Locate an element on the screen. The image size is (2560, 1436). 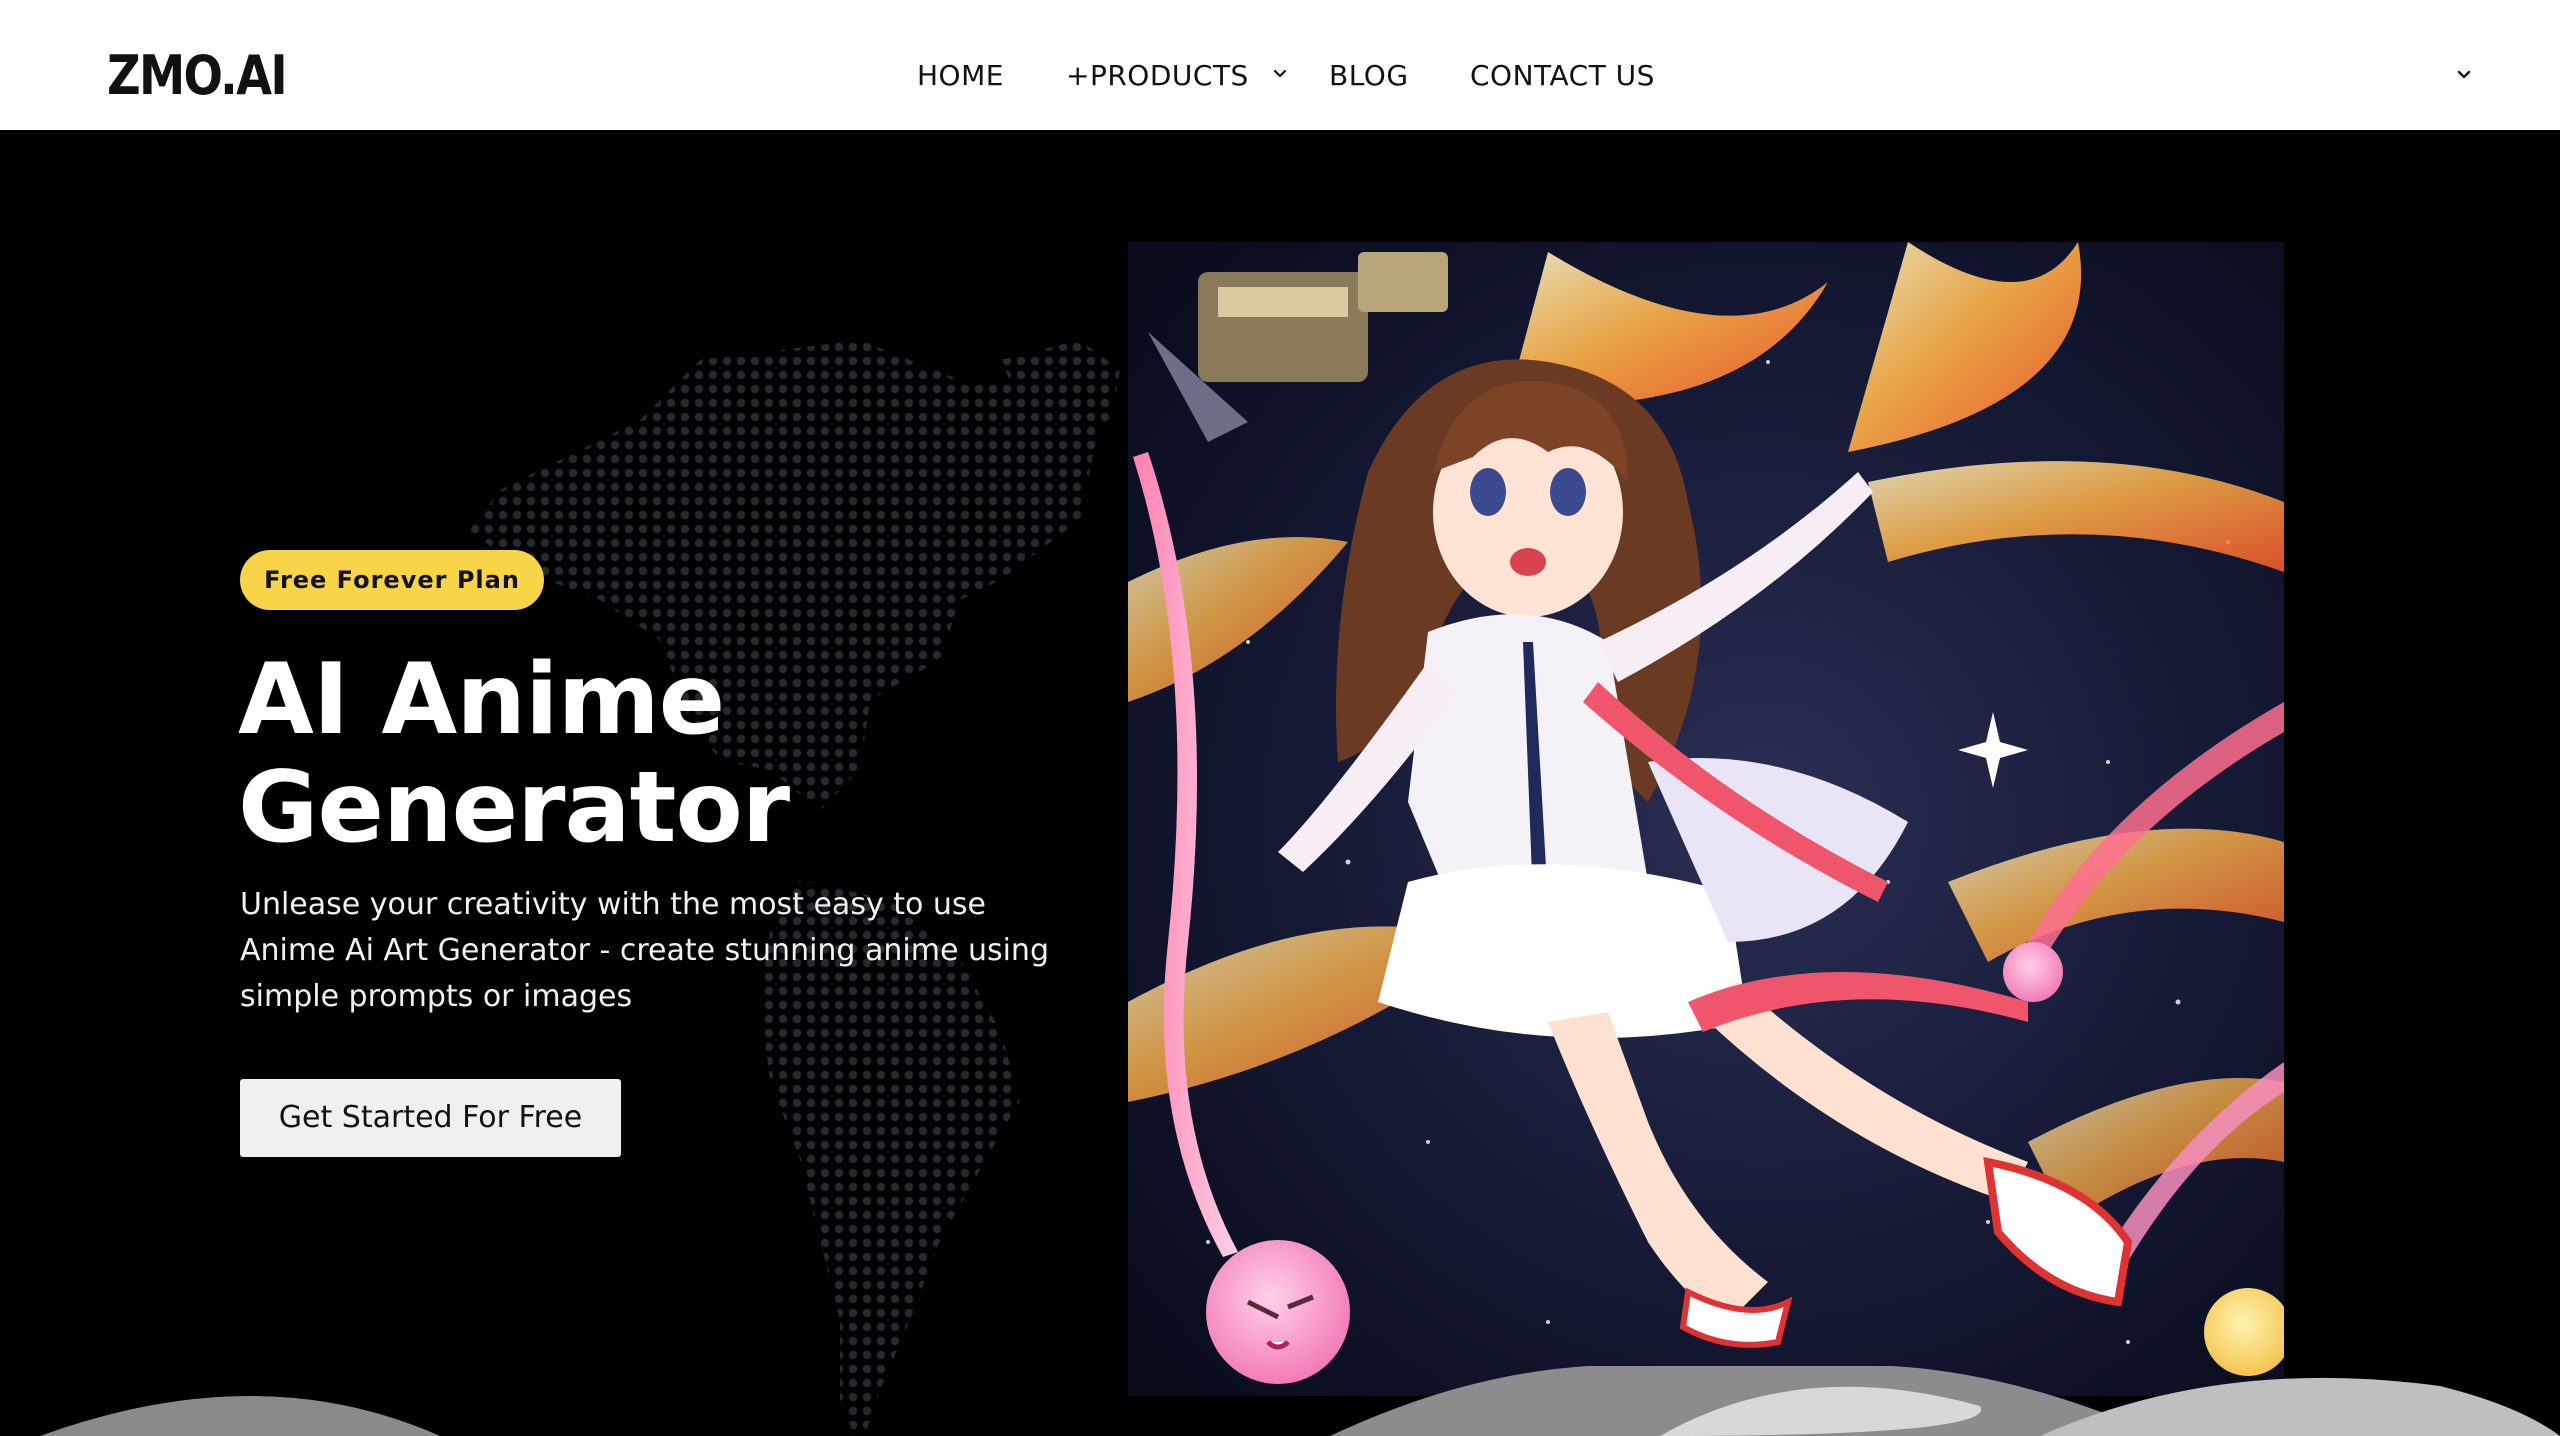
top-header: ZMO.AI HOME +PRODUCTS BLOG CONTACT US is located at coordinates (1280, 65).